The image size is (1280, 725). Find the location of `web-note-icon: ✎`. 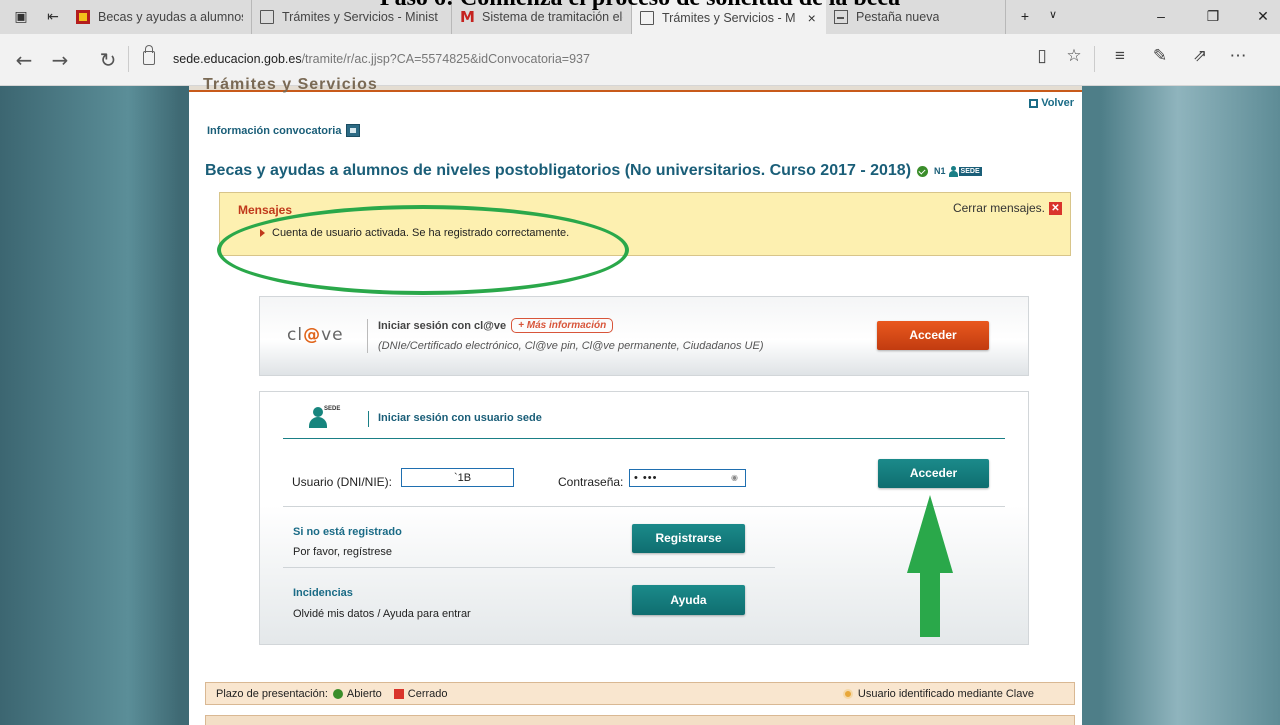

web-note-icon: ✎ is located at coordinates (1160, 56).